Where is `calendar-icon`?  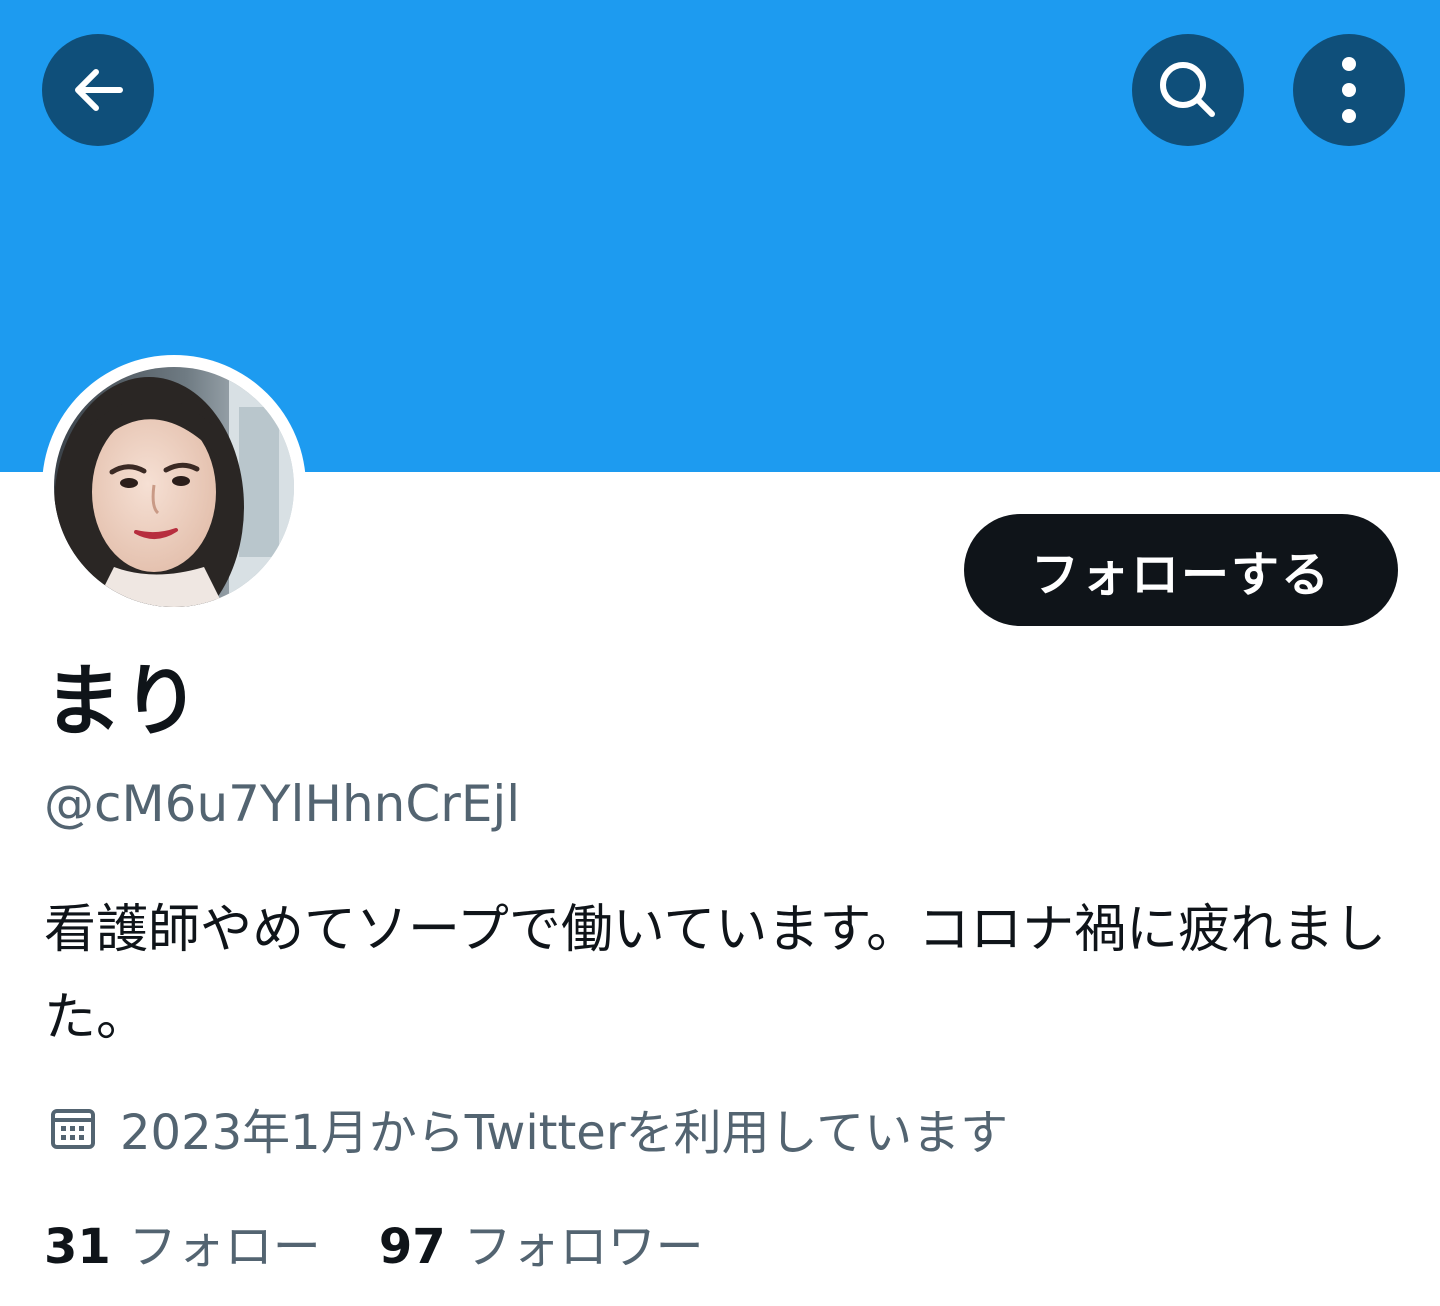 calendar-icon is located at coordinates (73, 1129).